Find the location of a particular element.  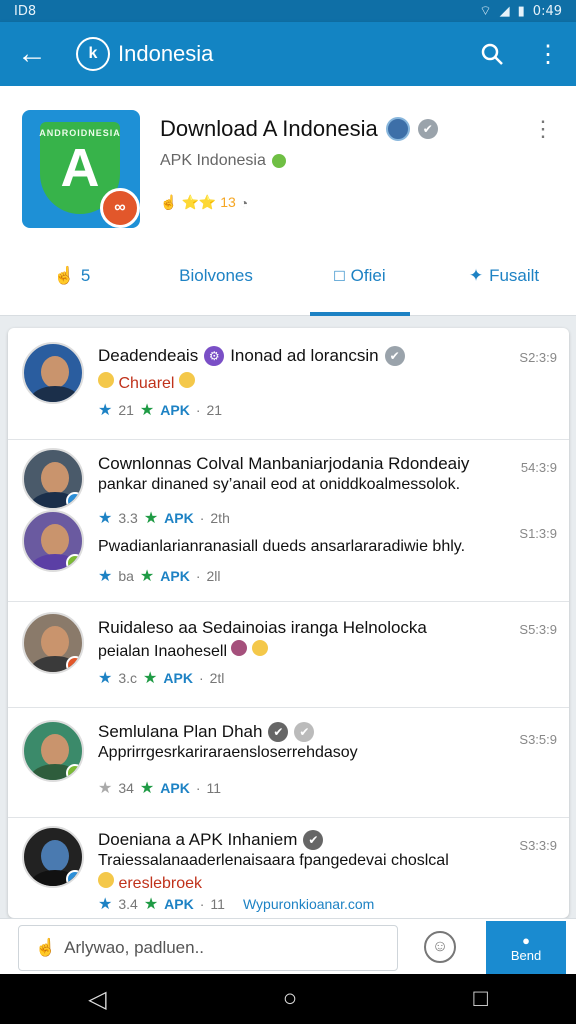

status-bar: ID8 ⌔ ◢ ▮ 0:49 is located at coordinates (288, 11).